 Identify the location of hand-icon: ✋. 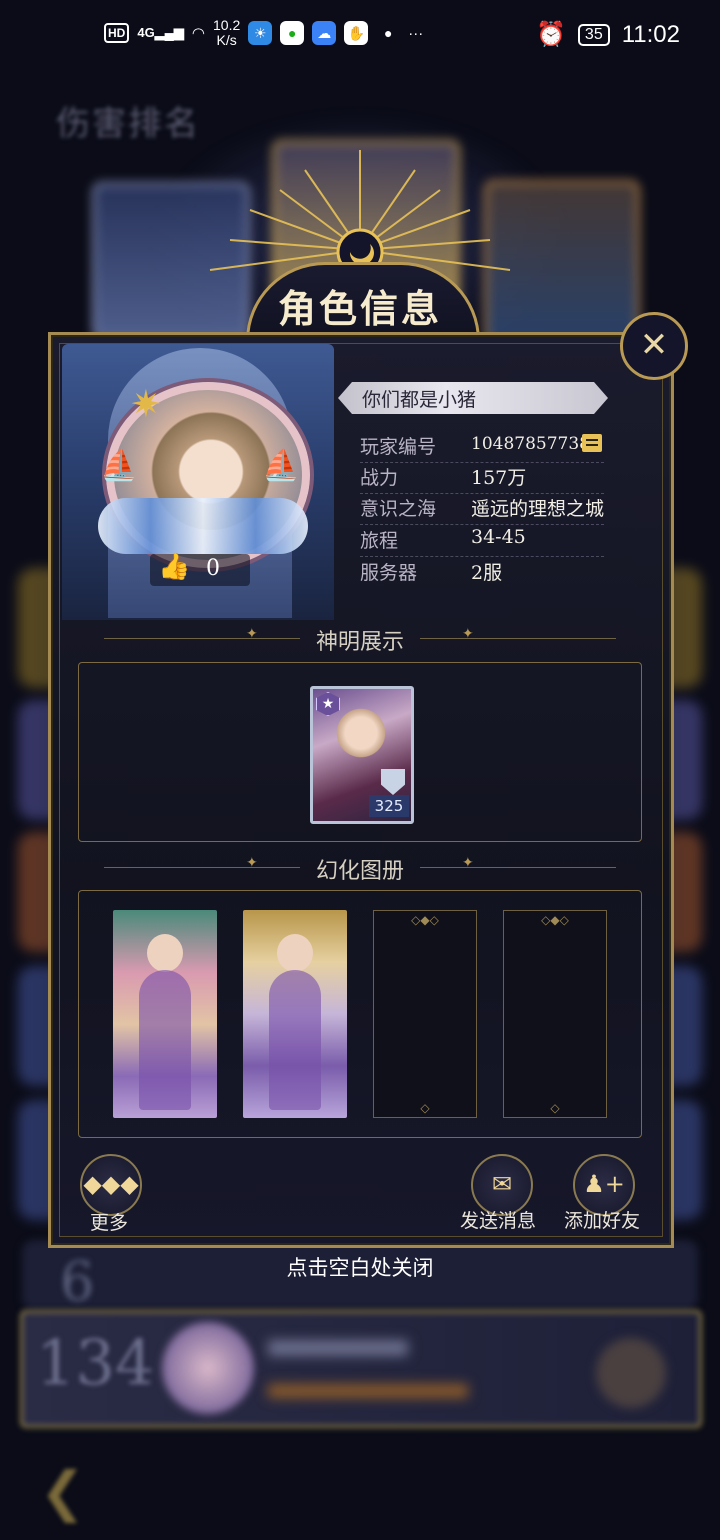
(356, 33).